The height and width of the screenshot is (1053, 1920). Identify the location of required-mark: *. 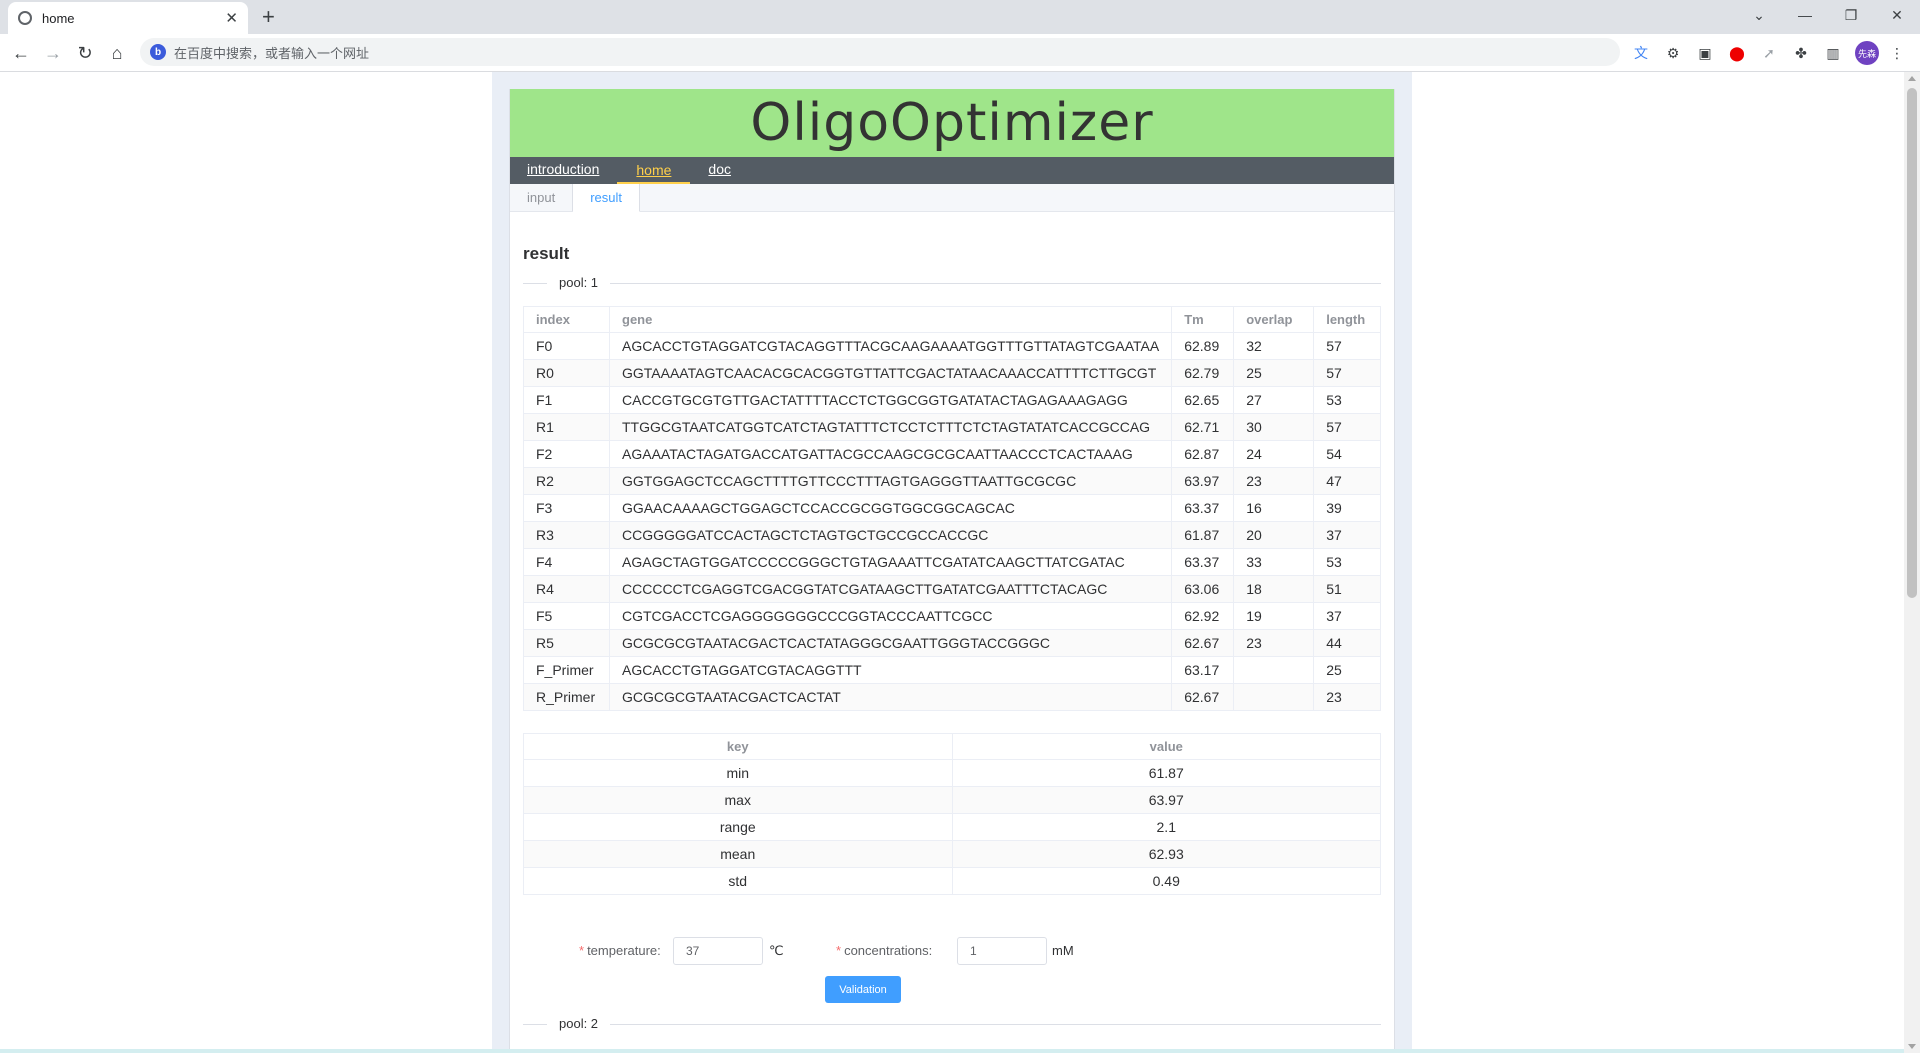
(582, 950).